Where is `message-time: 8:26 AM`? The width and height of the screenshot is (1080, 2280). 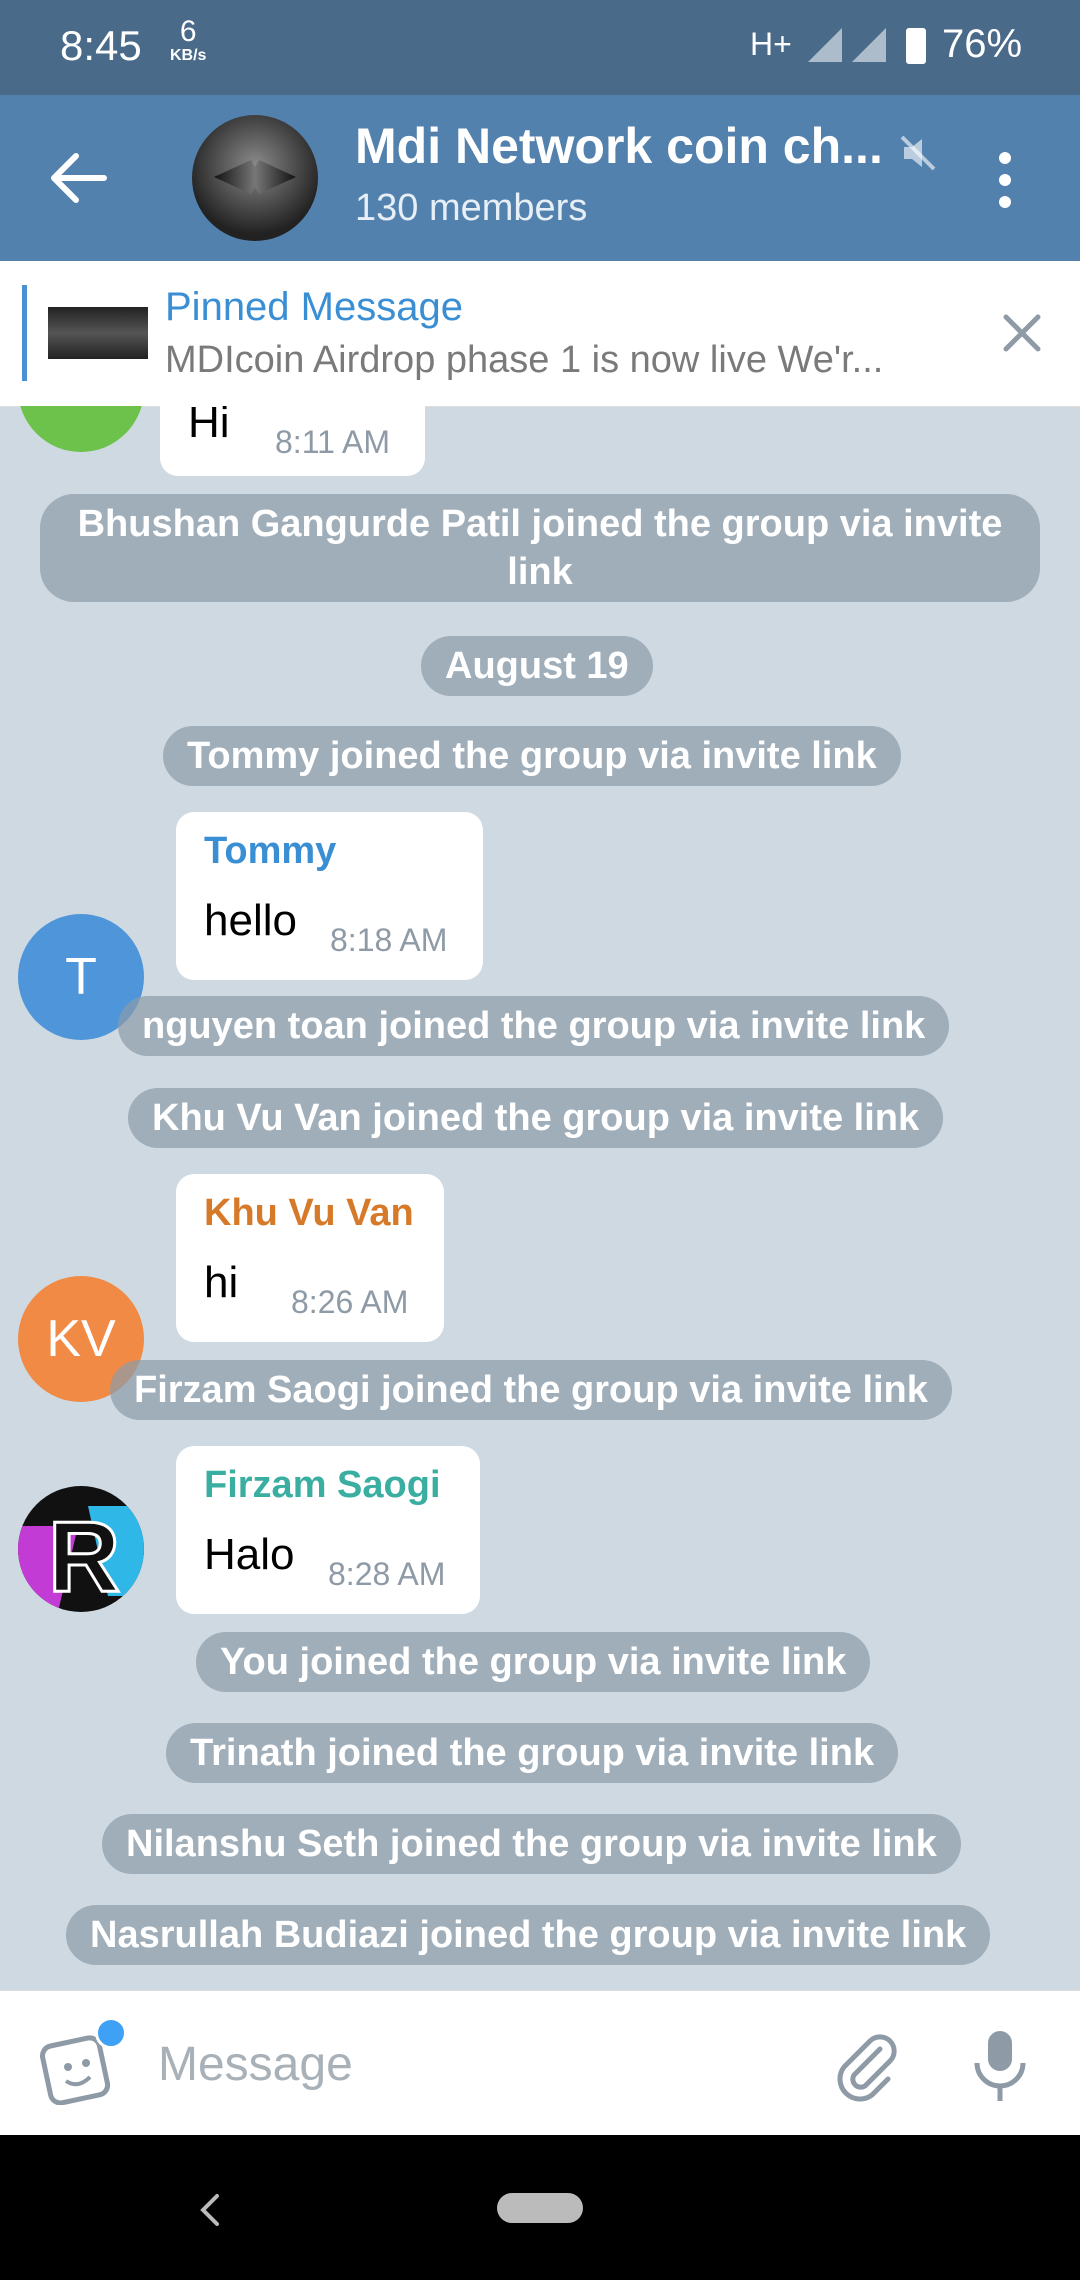
message-time: 8:26 AM is located at coordinates (350, 1302).